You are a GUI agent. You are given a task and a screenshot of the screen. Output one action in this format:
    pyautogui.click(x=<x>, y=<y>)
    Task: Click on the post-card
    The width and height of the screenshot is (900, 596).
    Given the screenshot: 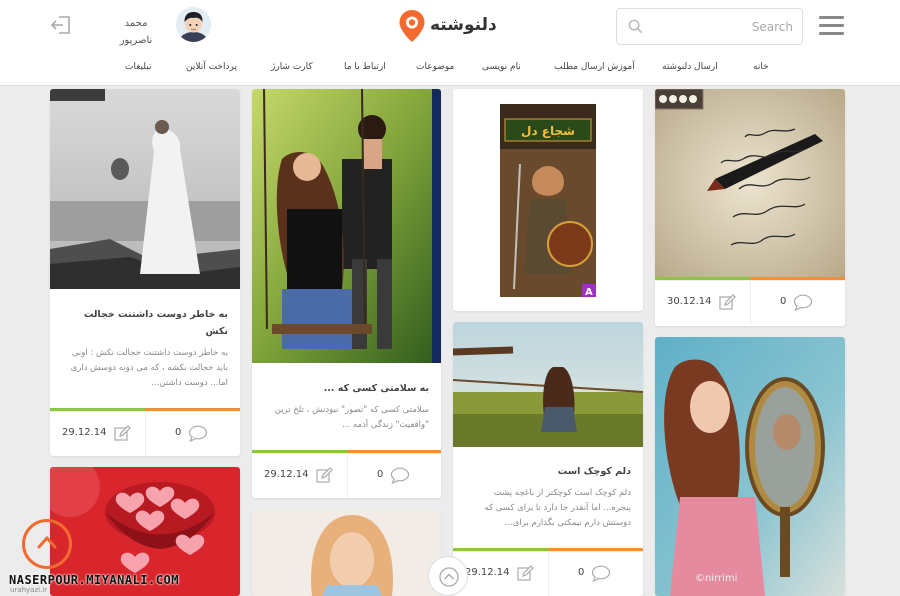 What is the action you would take?
    pyautogui.click(x=346, y=553)
    